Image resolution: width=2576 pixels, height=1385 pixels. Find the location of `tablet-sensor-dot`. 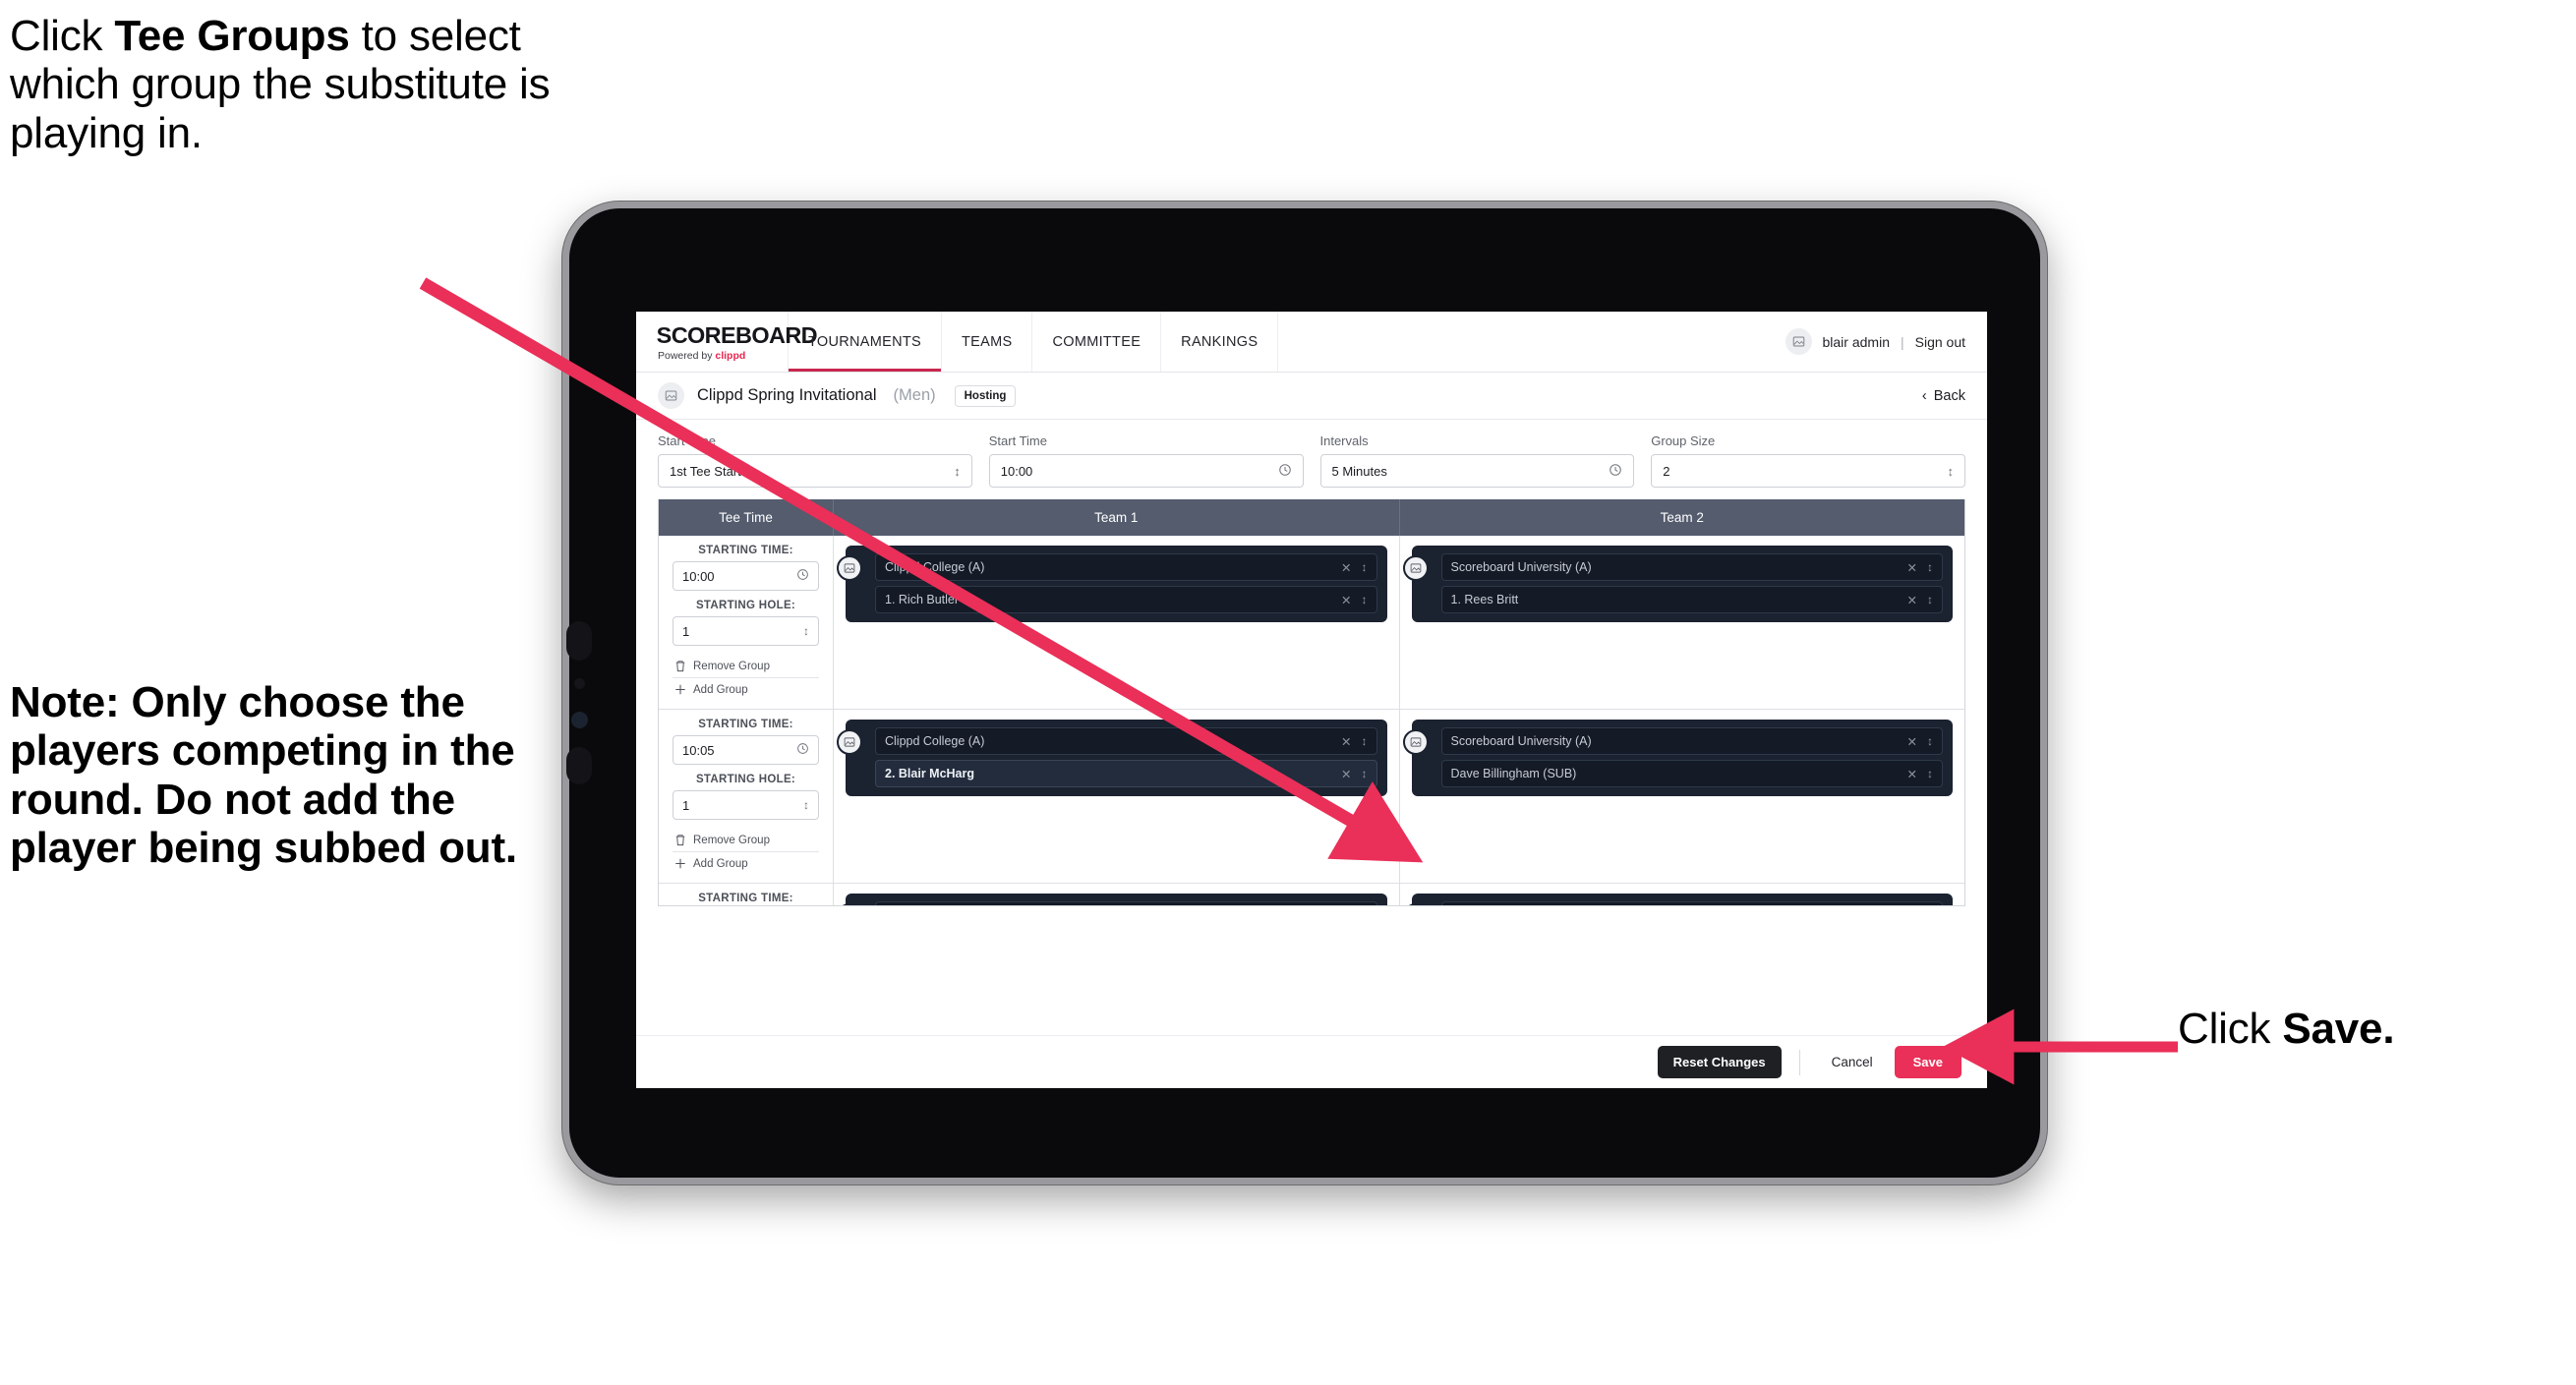

tablet-sensor-dot is located at coordinates (579, 683).